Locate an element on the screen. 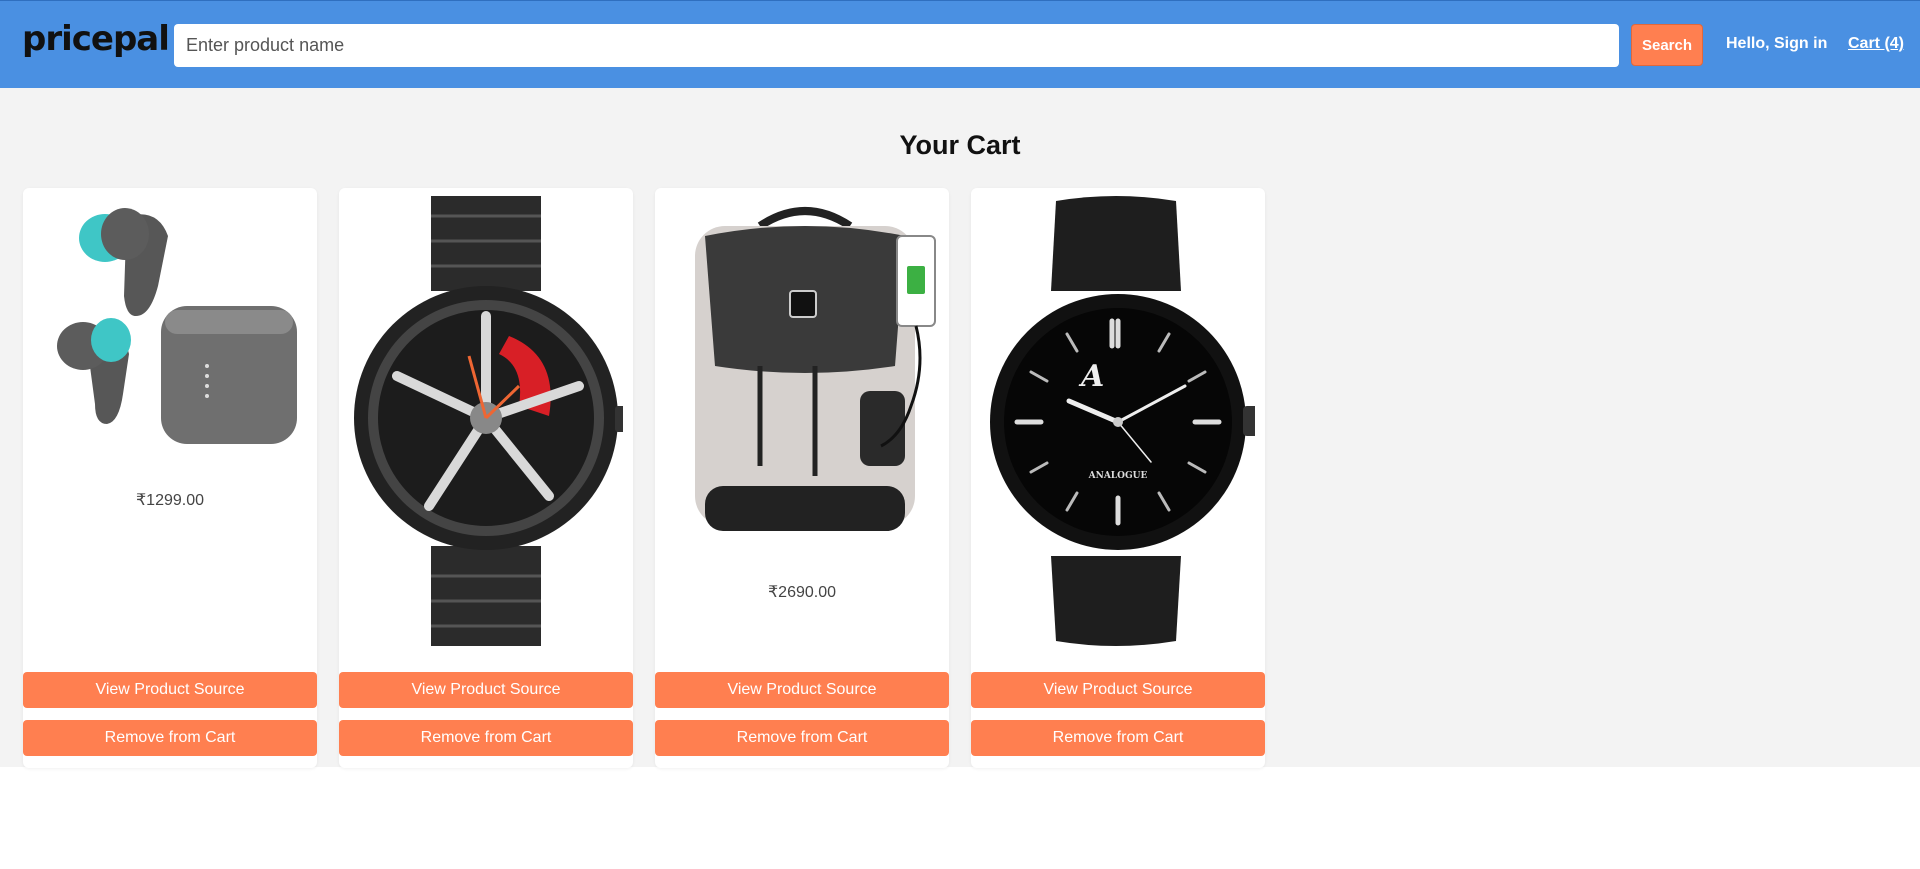 The image size is (1920, 869). cart-item-card: View Product Source Remove from Cart is located at coordinates (486, 478).